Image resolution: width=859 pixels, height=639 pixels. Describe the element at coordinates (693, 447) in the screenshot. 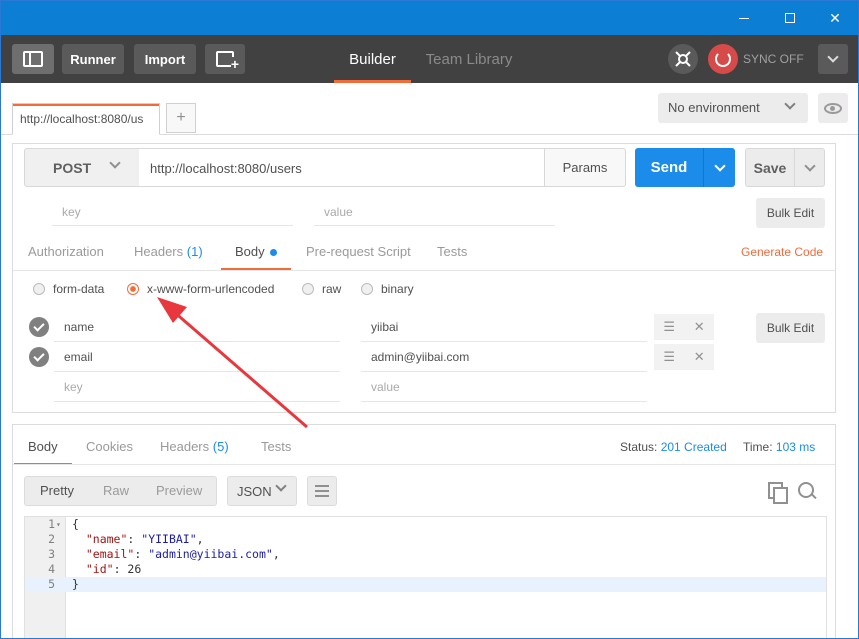

I see `status-value: 201 Created` at that location.